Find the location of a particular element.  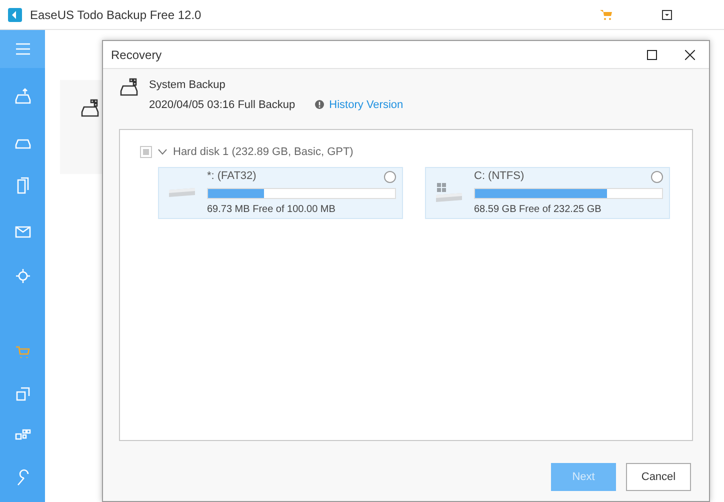

window-title: EaseUS Todo Backup Free 12.0 is located at coordinates (116, 15).